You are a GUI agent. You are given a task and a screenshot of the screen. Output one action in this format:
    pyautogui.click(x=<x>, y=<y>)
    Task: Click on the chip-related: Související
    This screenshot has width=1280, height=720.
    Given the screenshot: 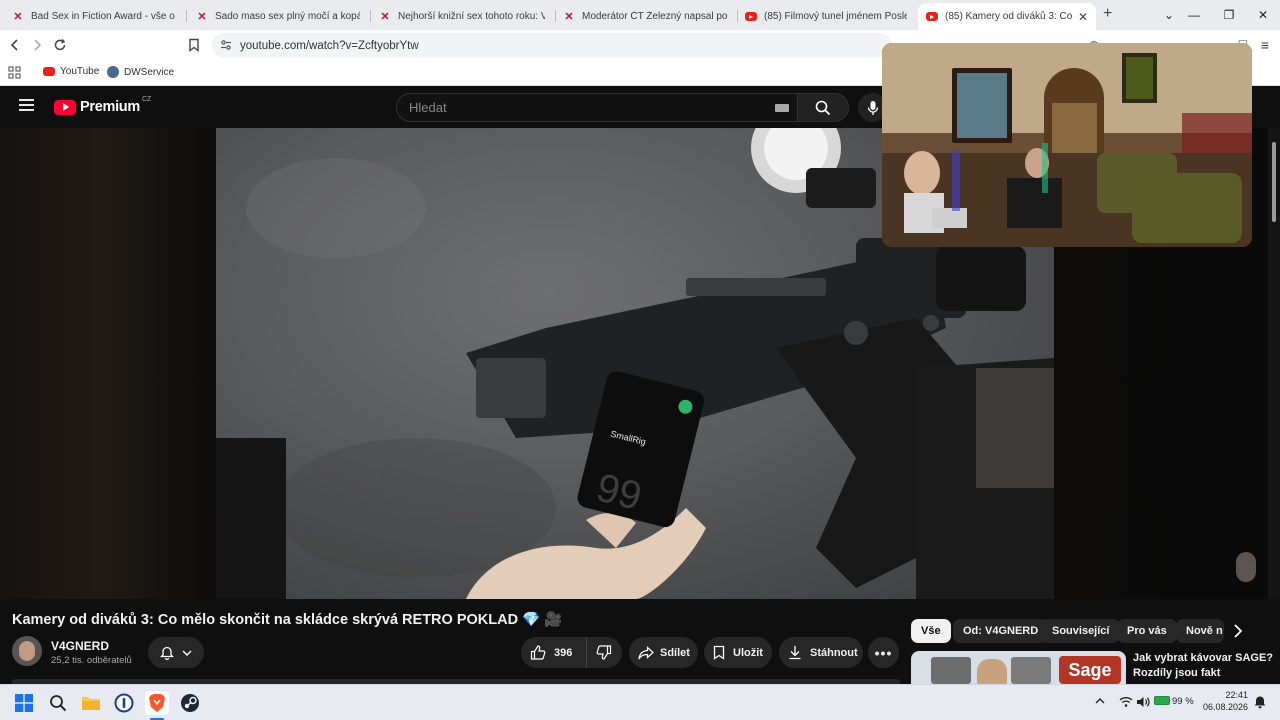 What is the action you would take?
    pyautogui.click(x=1081, y=631)
    